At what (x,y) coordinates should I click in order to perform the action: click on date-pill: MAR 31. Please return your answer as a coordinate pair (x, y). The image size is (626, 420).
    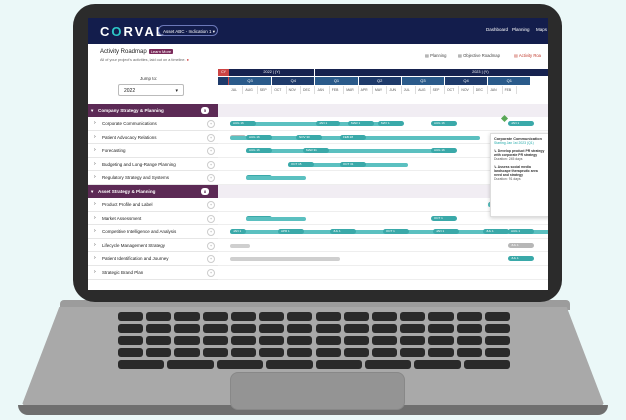
    Looking at the image, I should click on (316, 151).